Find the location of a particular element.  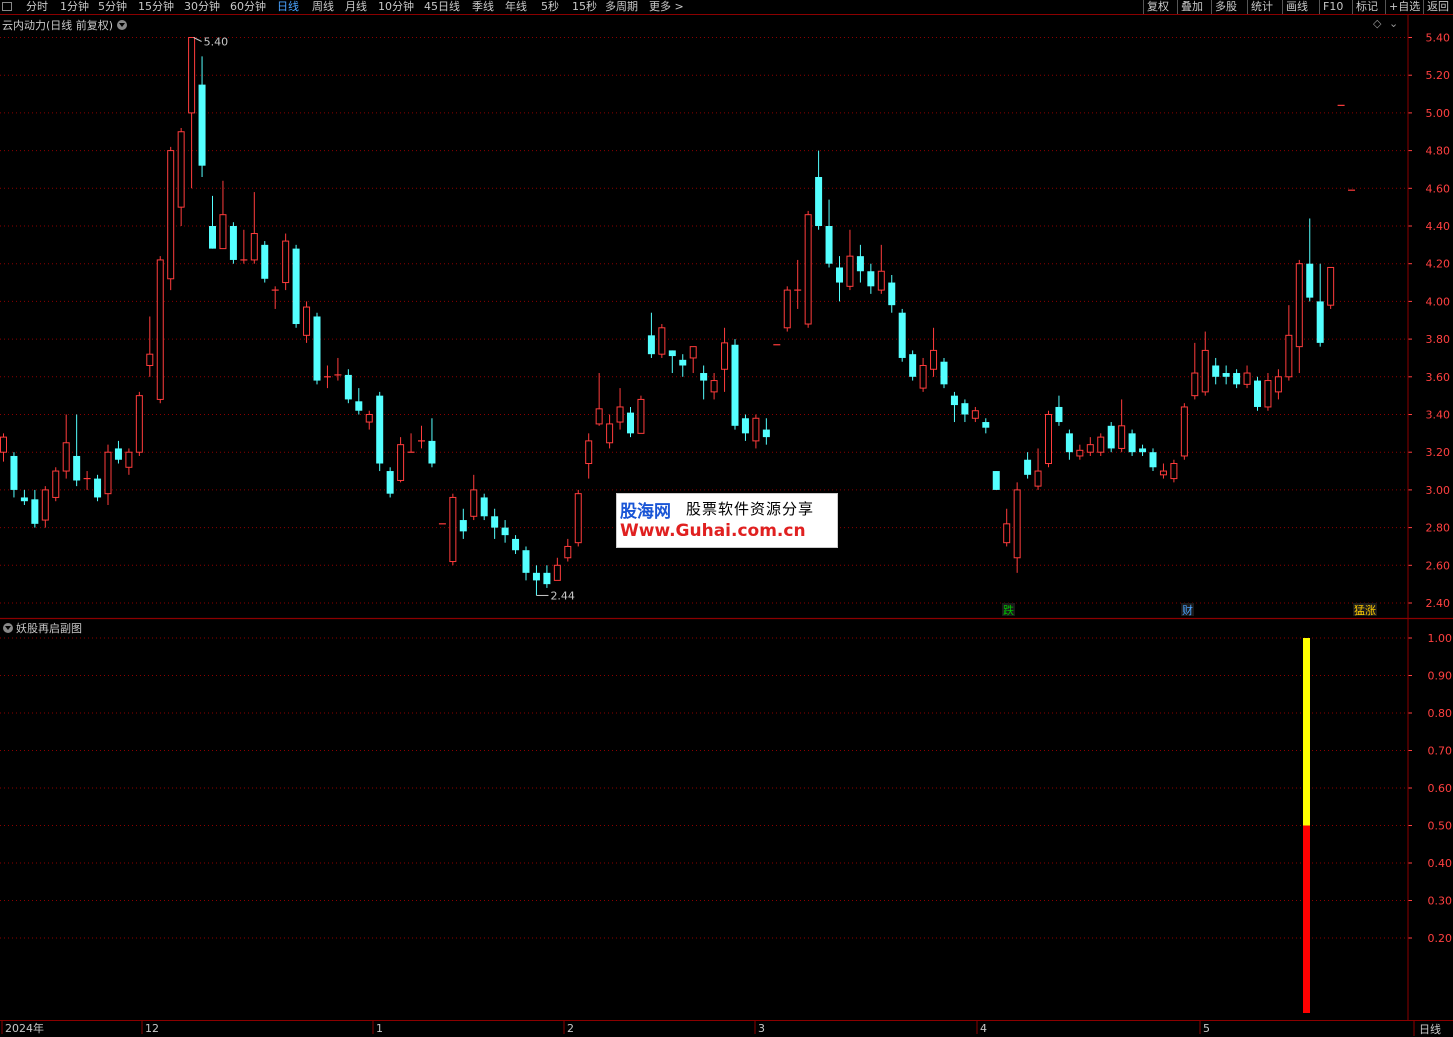

panel-toggle-icon is located at coordinates (7, 6).